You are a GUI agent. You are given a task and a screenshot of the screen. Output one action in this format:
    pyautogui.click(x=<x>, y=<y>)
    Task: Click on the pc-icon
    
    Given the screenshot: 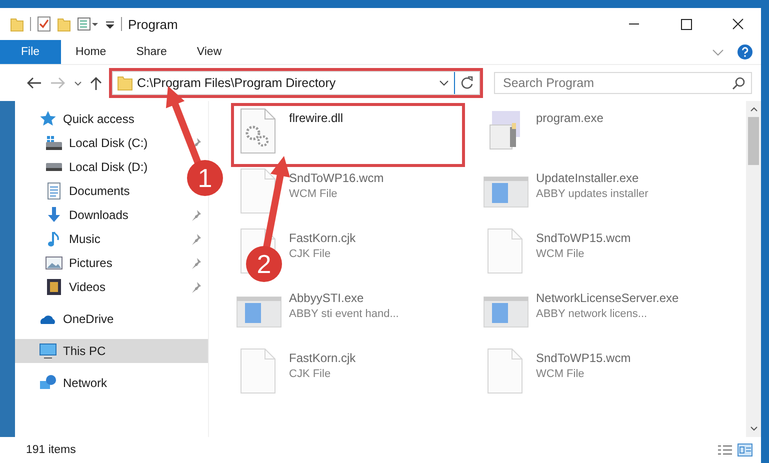 What is the action you would take?
    pyautogui.click(x=48, y=351)
    